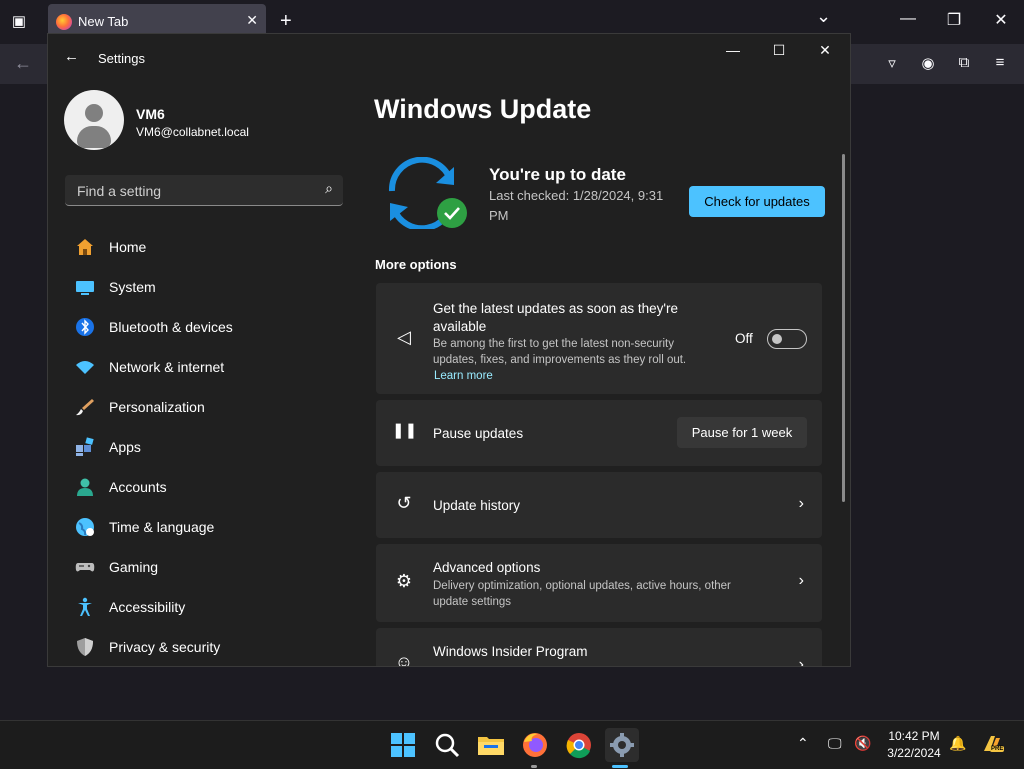  I want to click on file-explorer-icon, so click(491, 745).